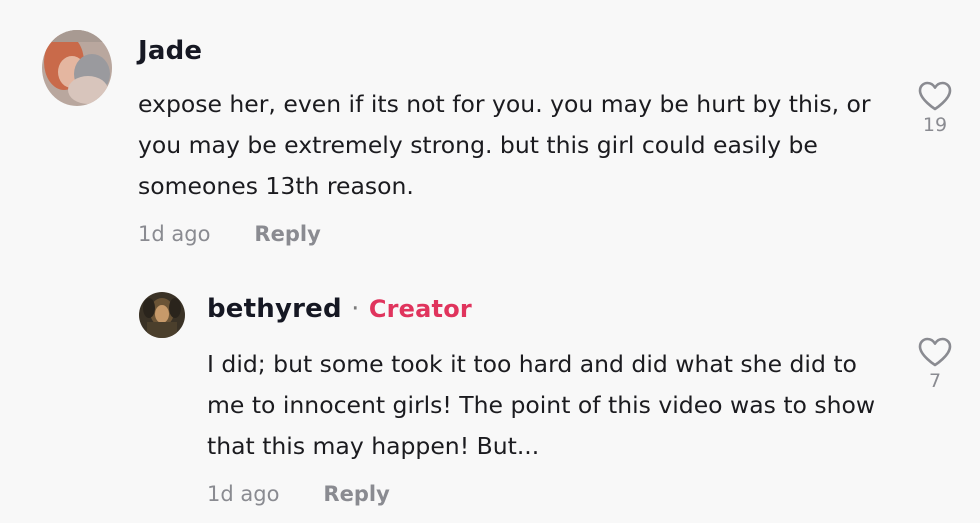  I want to click on comment-username-row: bethyred · Creator, so click(339, 309).